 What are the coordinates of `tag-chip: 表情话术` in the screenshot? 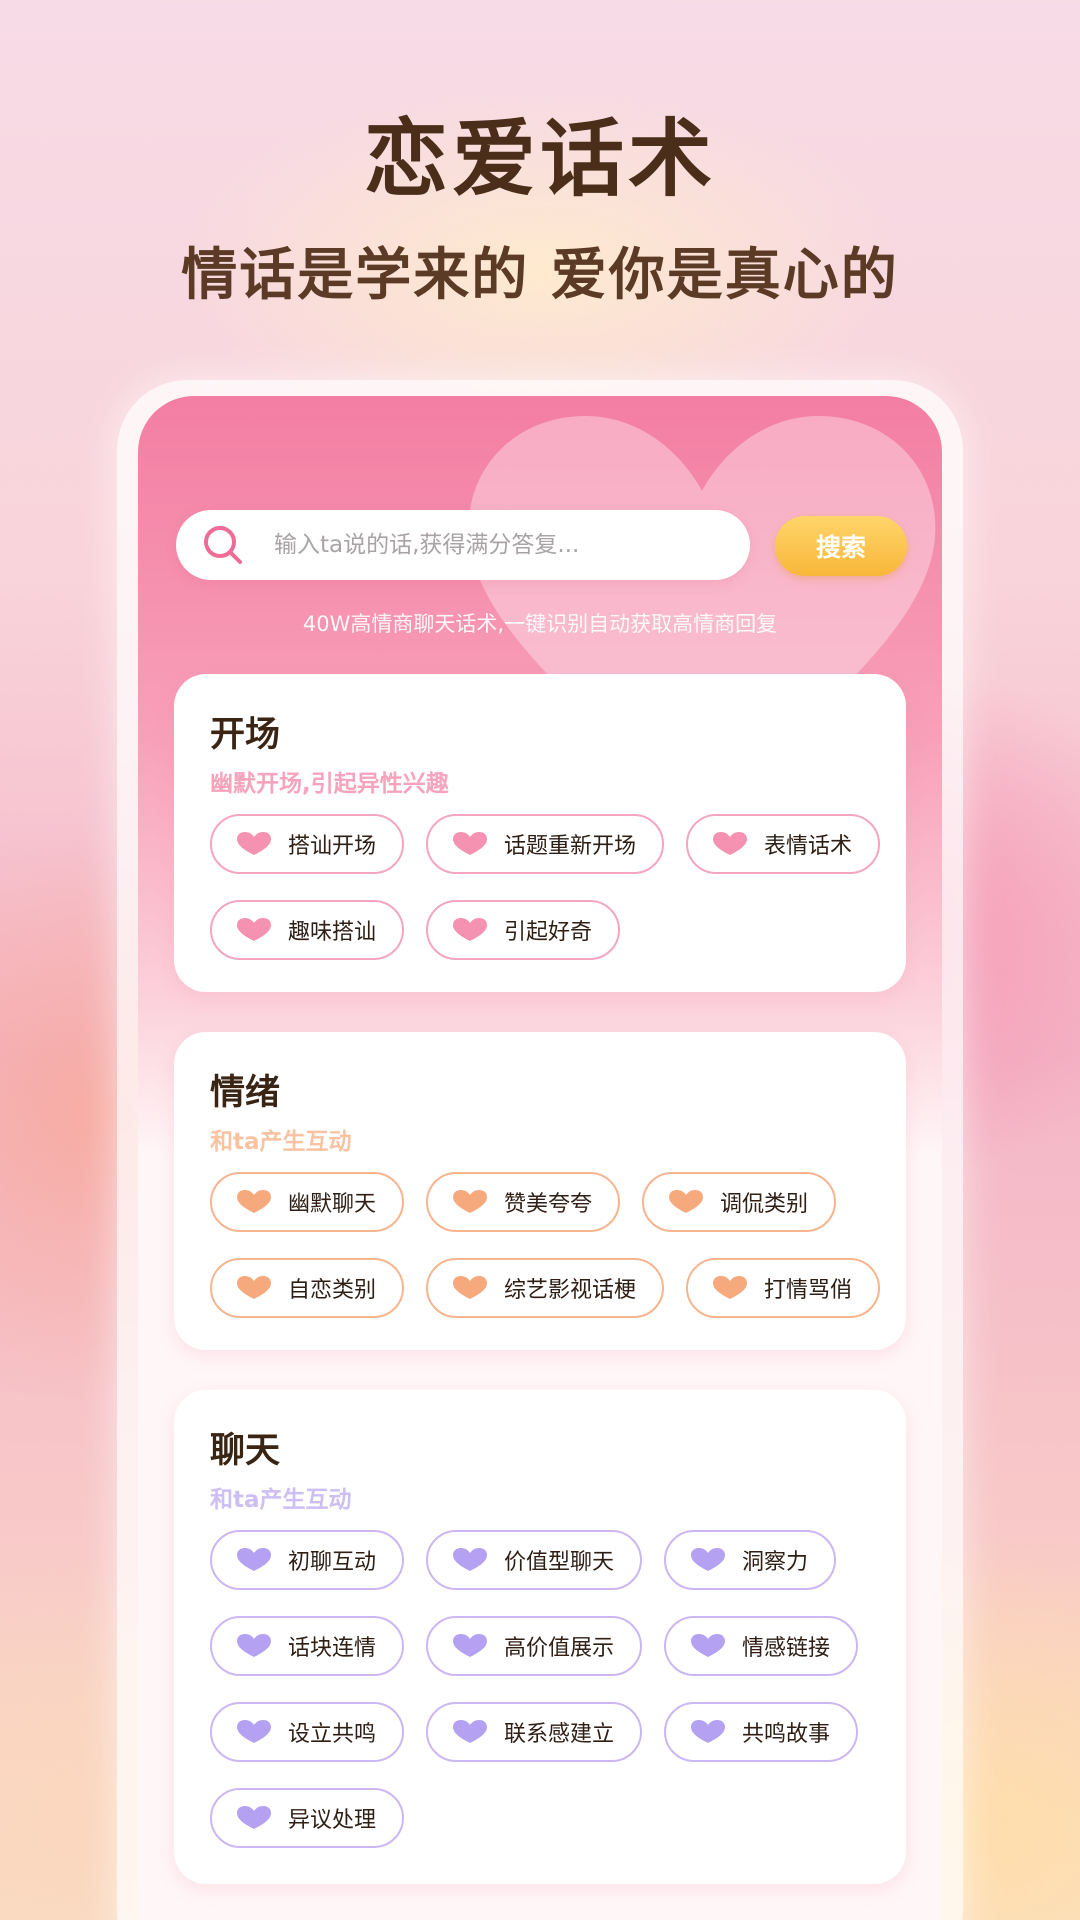 It's located at (783, 844).